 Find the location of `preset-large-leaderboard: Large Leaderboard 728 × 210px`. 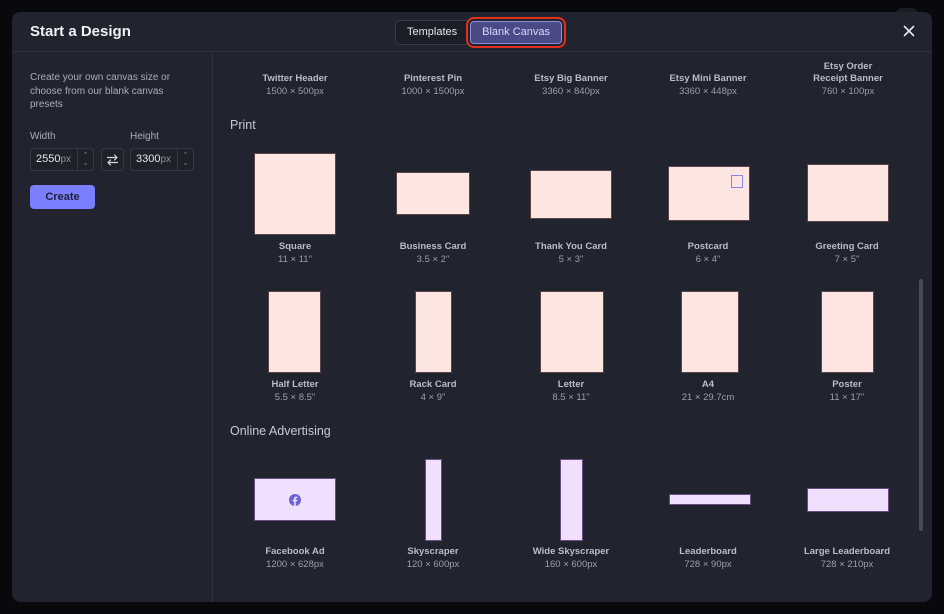

preset-large-leaderboard: Large Leaderboard 728 × 210px is located at coordinates (847, 558).